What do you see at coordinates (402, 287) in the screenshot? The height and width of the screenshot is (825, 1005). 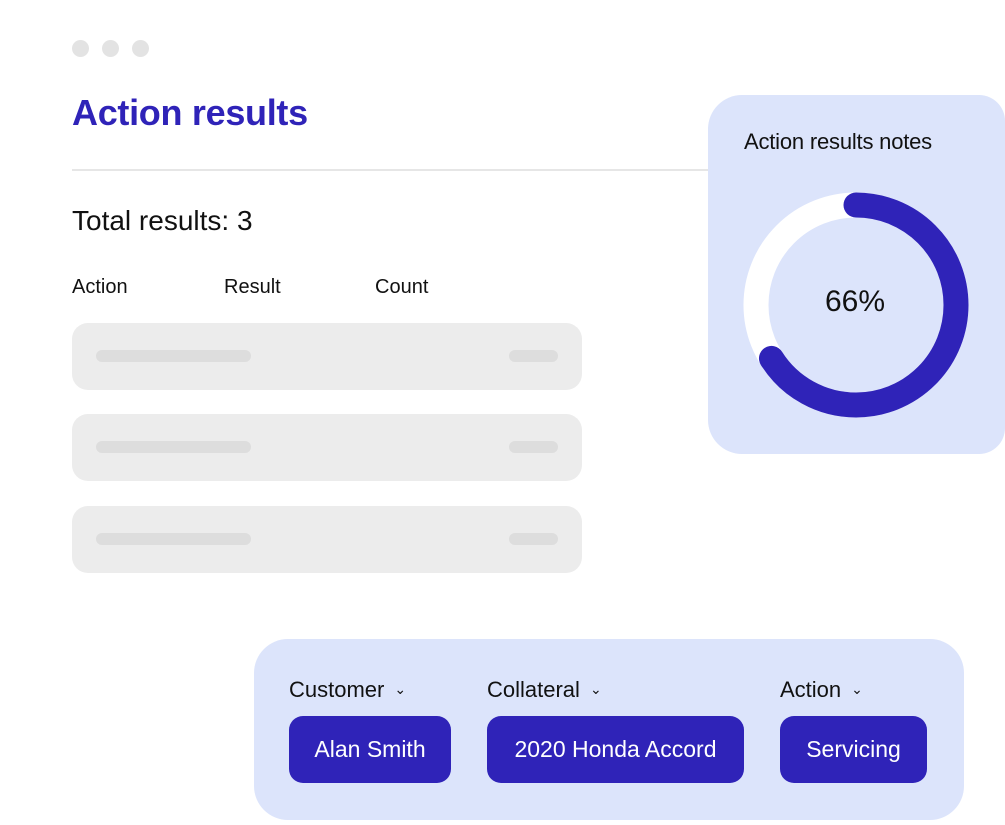 I see `column-header-count: Count` at bounding box center [402, 287].